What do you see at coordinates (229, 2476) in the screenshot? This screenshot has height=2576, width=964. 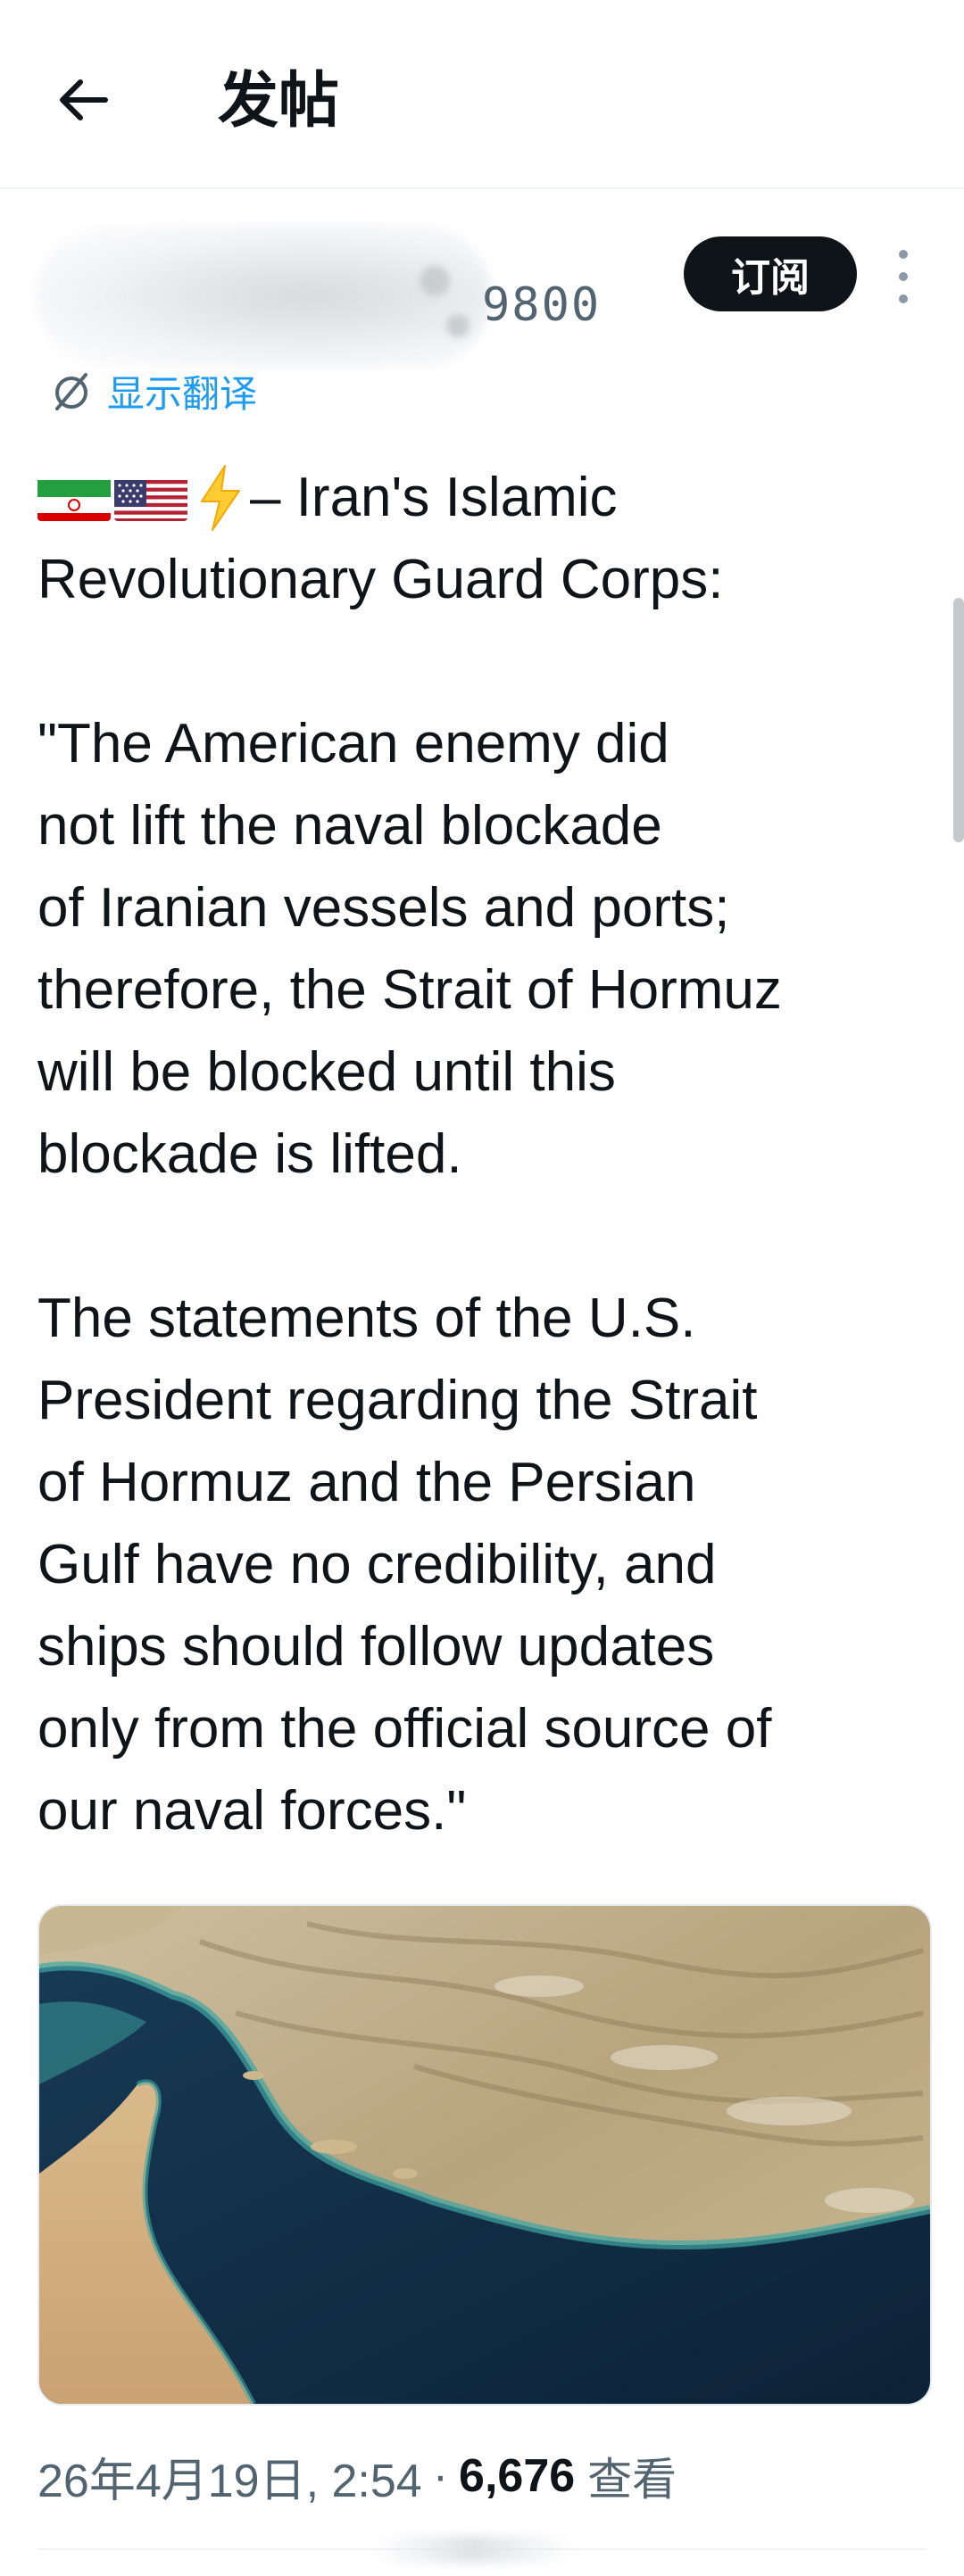 I see `post-timestamp: 26年4月19日, 2:54` at bounding box center [229, 2476].